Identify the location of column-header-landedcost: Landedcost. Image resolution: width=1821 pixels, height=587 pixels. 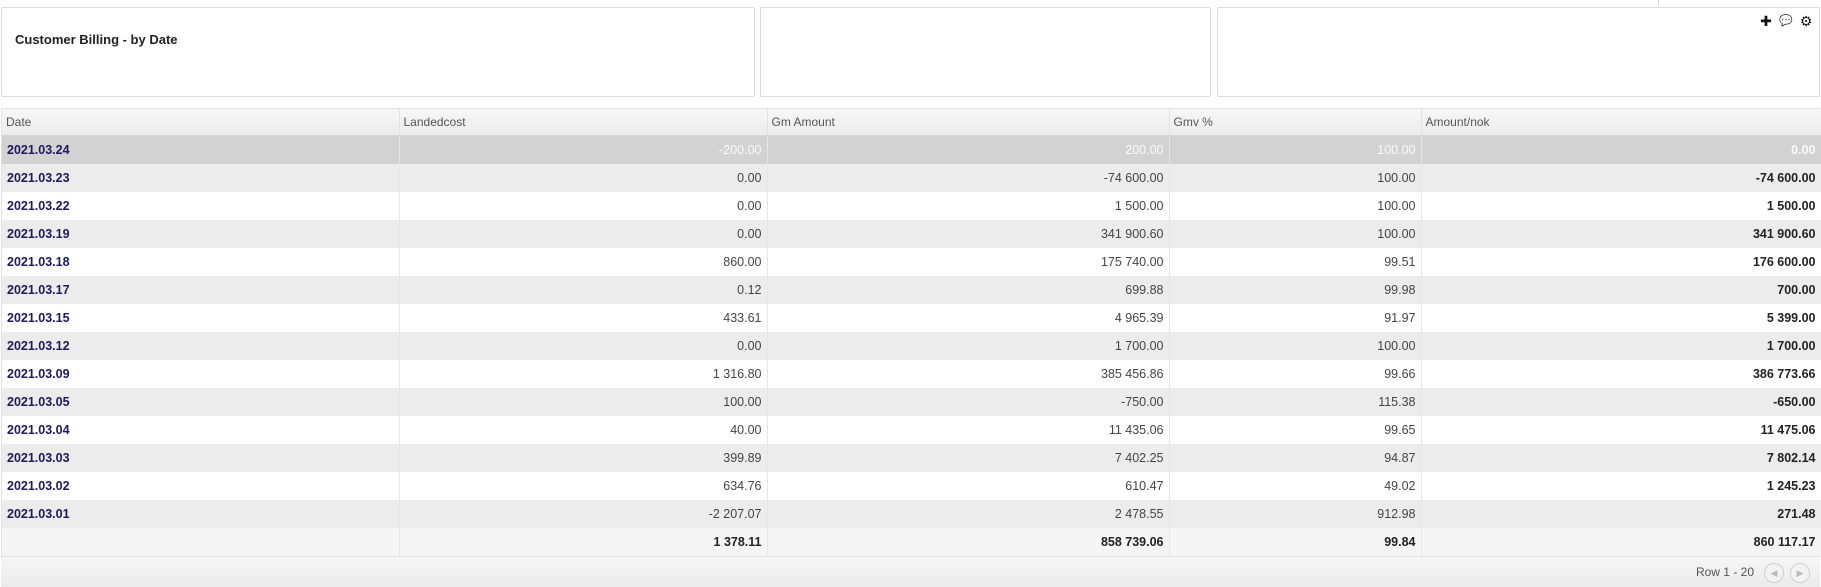
(583, 122).